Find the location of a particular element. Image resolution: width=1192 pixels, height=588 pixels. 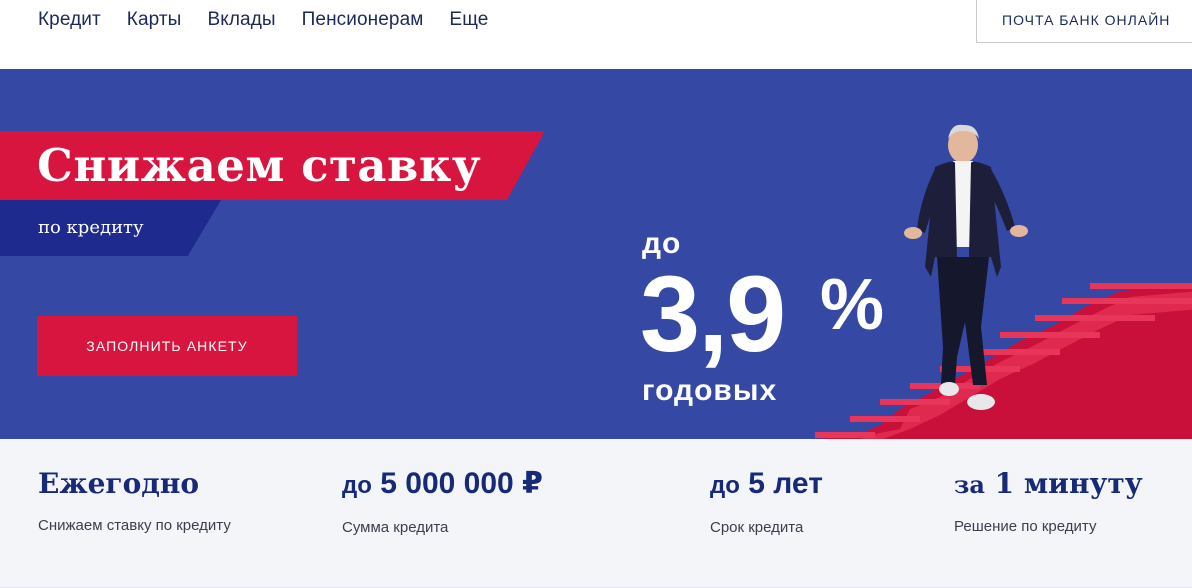

feature-decision: за 1 минуту Решение по кредиту is located at coordinates (1048, 501).